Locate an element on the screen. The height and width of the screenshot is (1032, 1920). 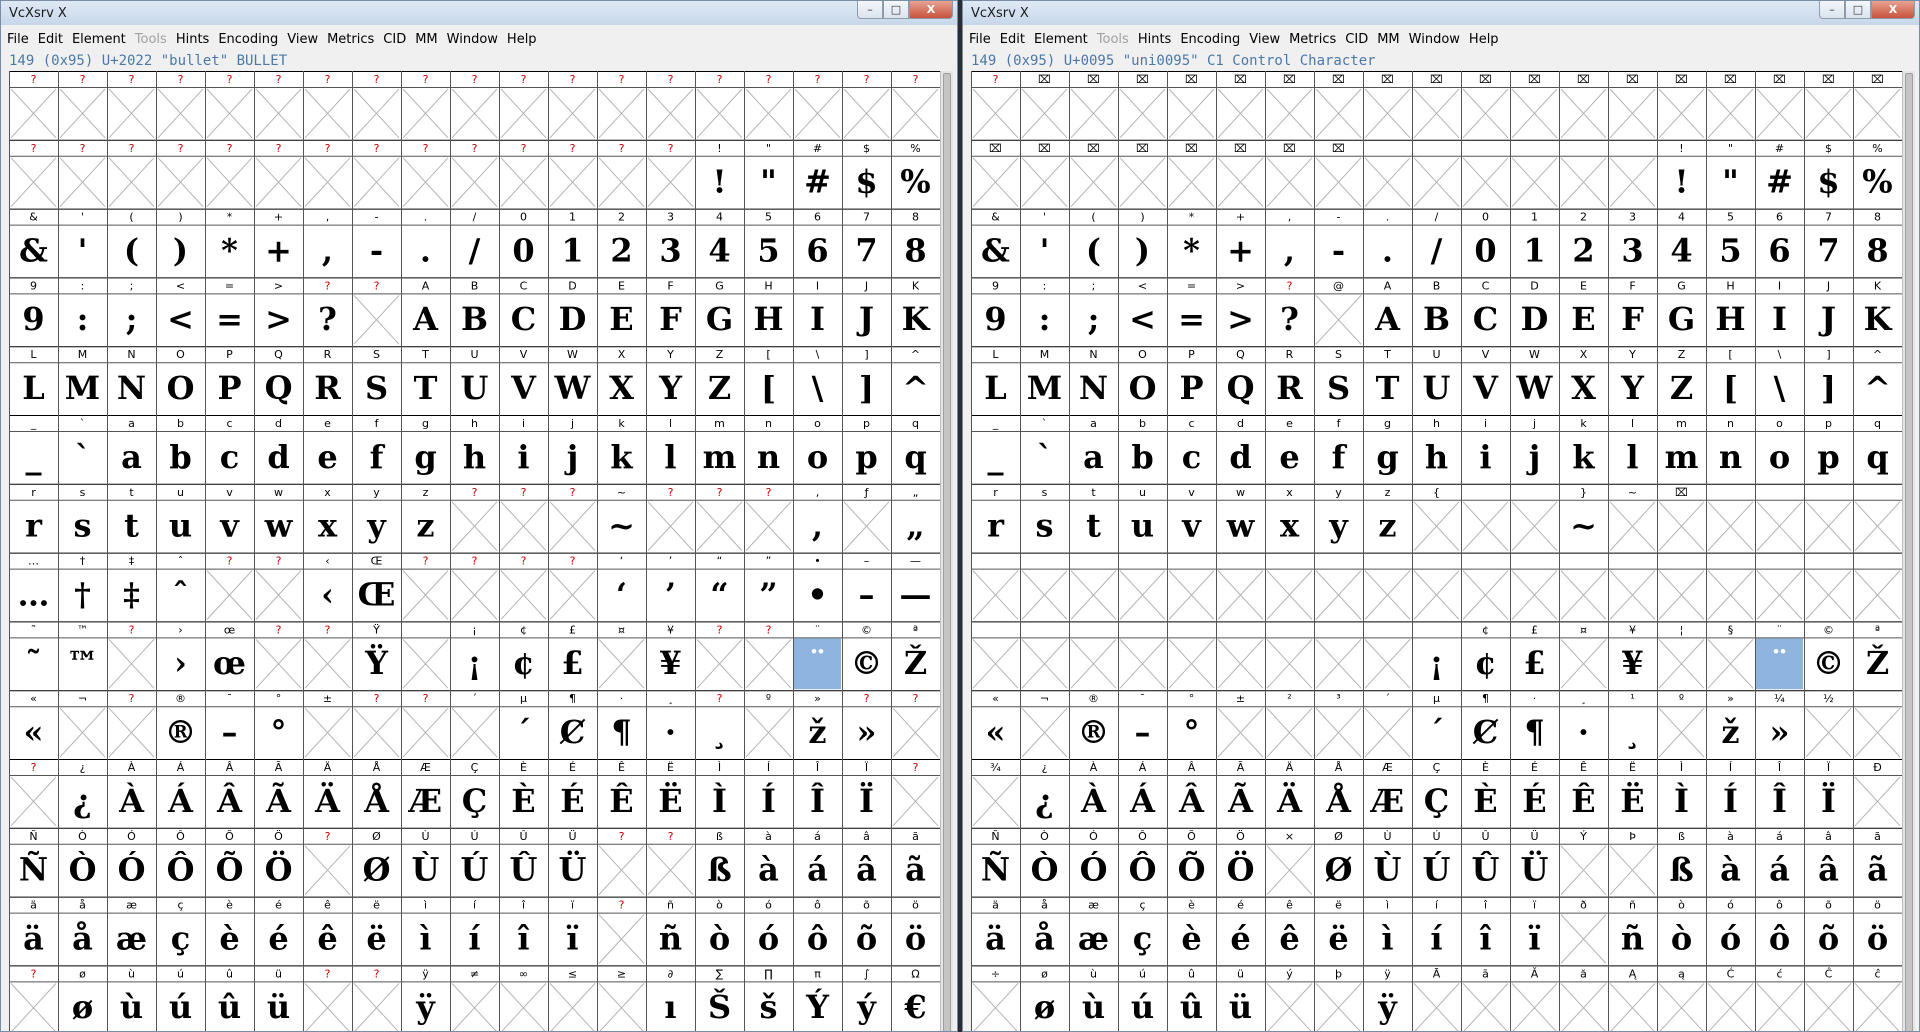
glyph-label: o is located at coordinates (817, 423).